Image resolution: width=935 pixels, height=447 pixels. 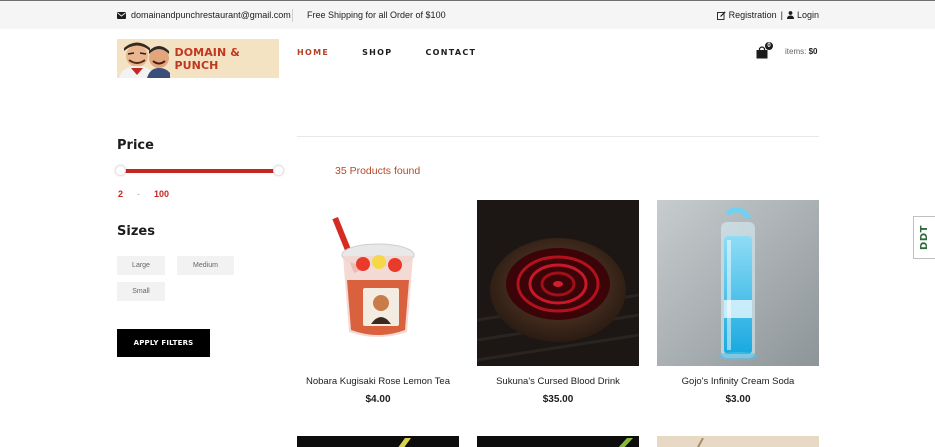 What do you see at coordinates (144, 58) in the screenshot?
I see `logo-mascot-image` at bounding box center [144, 58].